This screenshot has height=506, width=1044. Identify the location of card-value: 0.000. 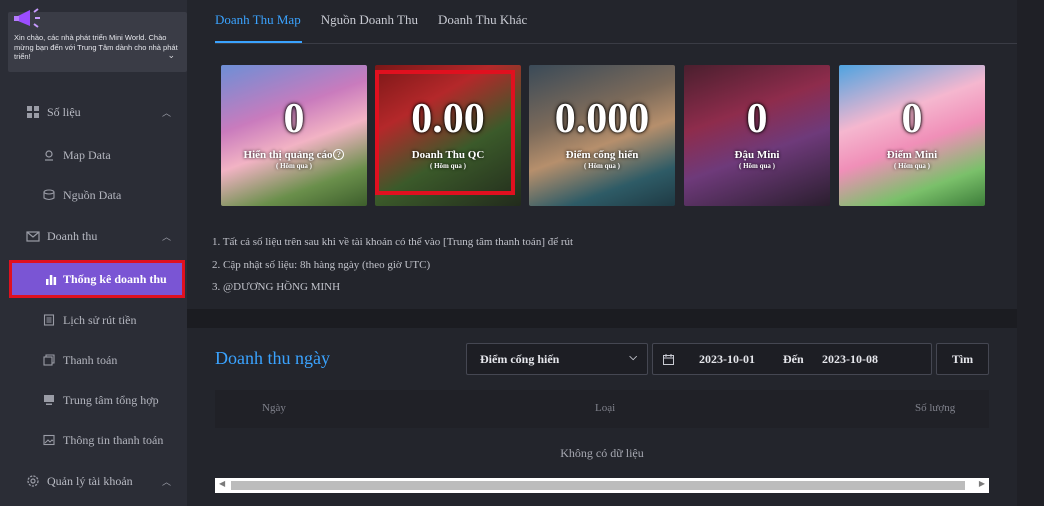
(602, 119).